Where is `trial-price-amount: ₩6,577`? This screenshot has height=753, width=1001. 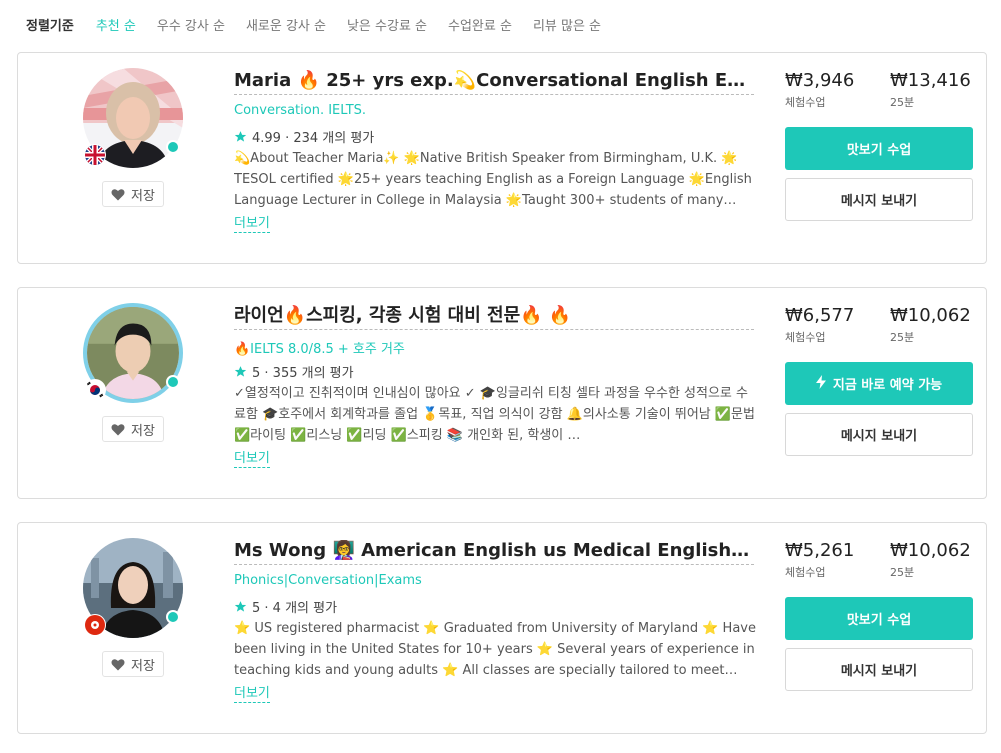
trial-price-amount: ₩6,577 is located at coordinates (820, 315).